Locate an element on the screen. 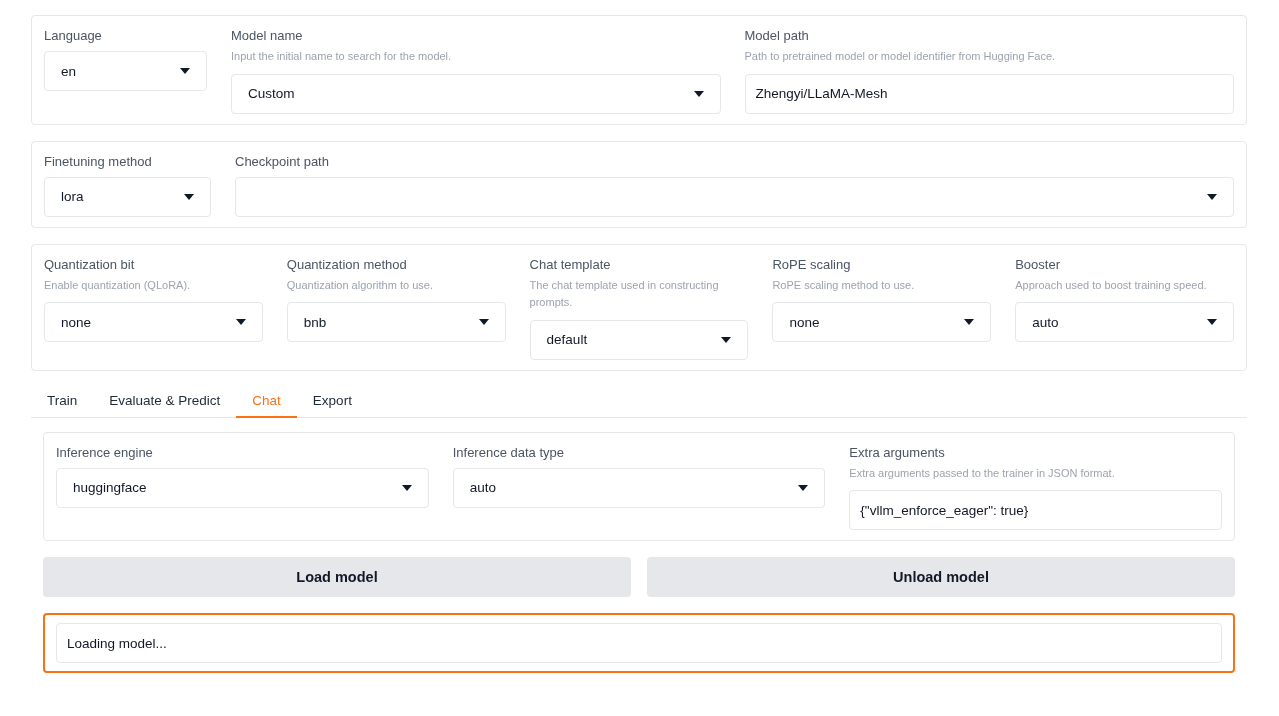 This screenshot has width=1279, height=716. field-label: Booster is located at coordinates (1038, 264).